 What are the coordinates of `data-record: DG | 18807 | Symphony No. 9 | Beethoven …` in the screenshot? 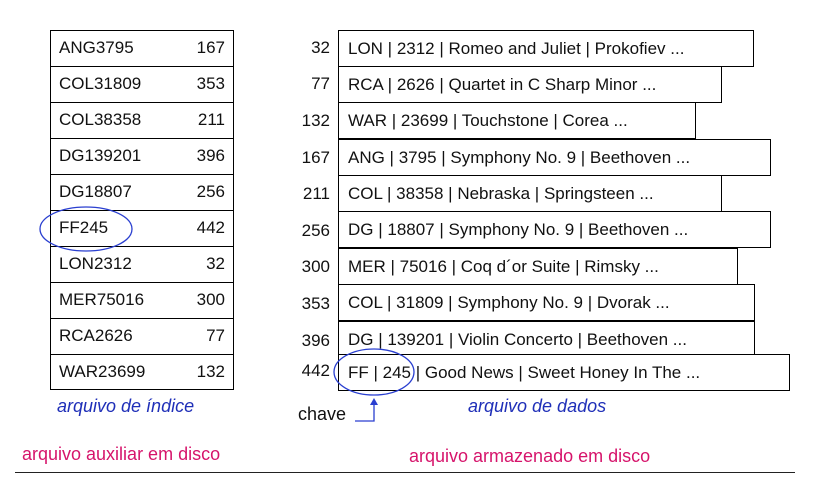 It's located at (554, 229).